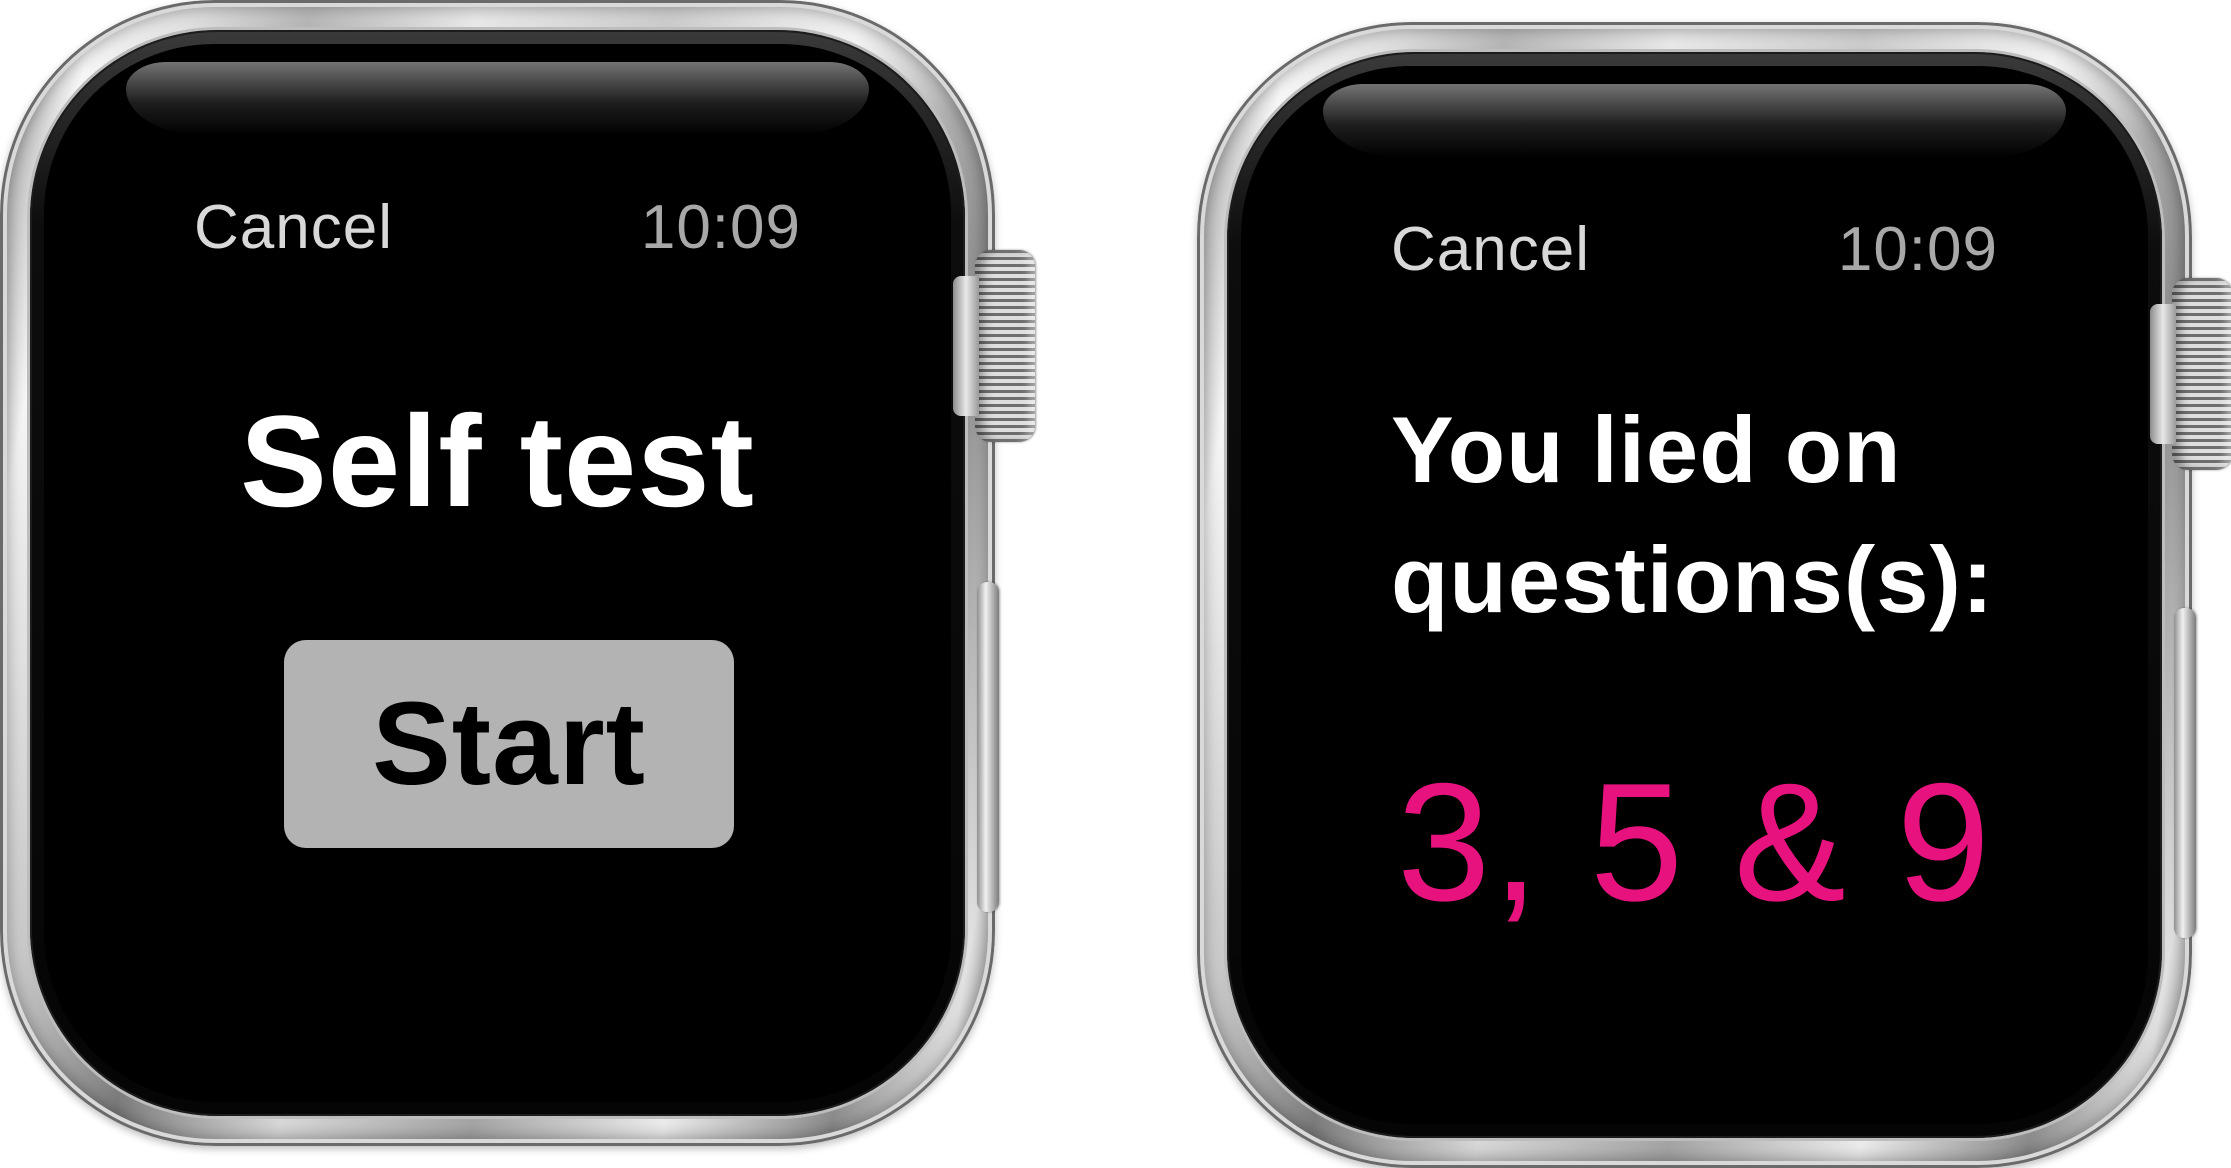  I want to click on lied-question-numbers: 3, 5 & 9, so click(1694, 842).